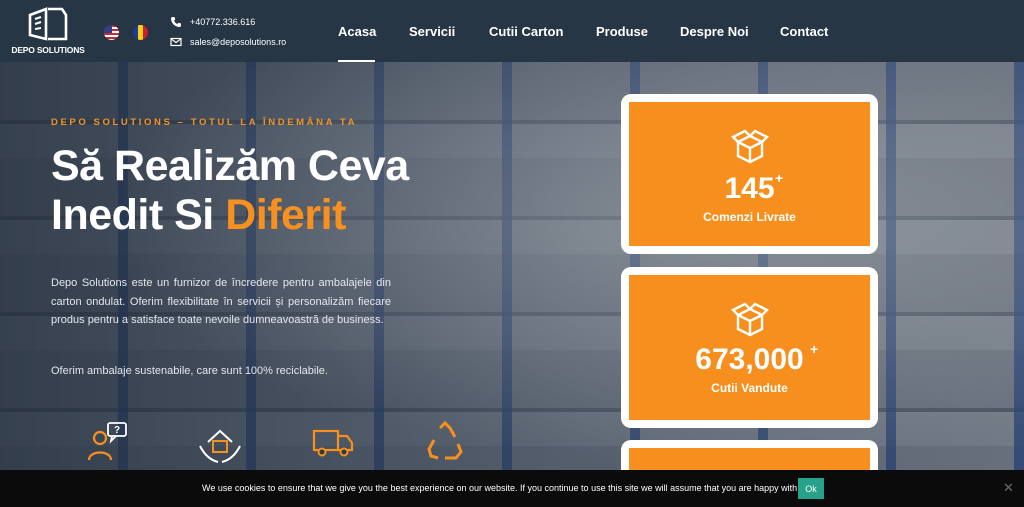  What do you see at coordinates (432, 31) in the screenshot?
I see `nav-servicii: Servicii` at bounding box center [432, 31].